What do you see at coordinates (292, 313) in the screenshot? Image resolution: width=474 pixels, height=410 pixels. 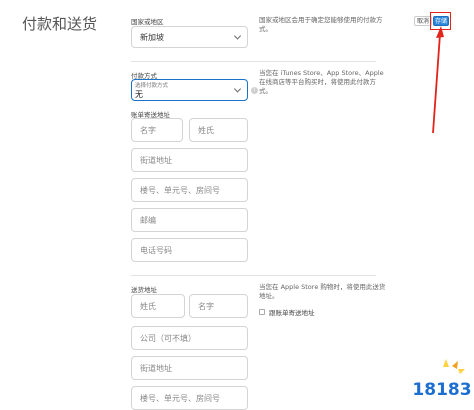 I see `same-address-label: 跟账单寄送地址` at bounding box center [292, 313].